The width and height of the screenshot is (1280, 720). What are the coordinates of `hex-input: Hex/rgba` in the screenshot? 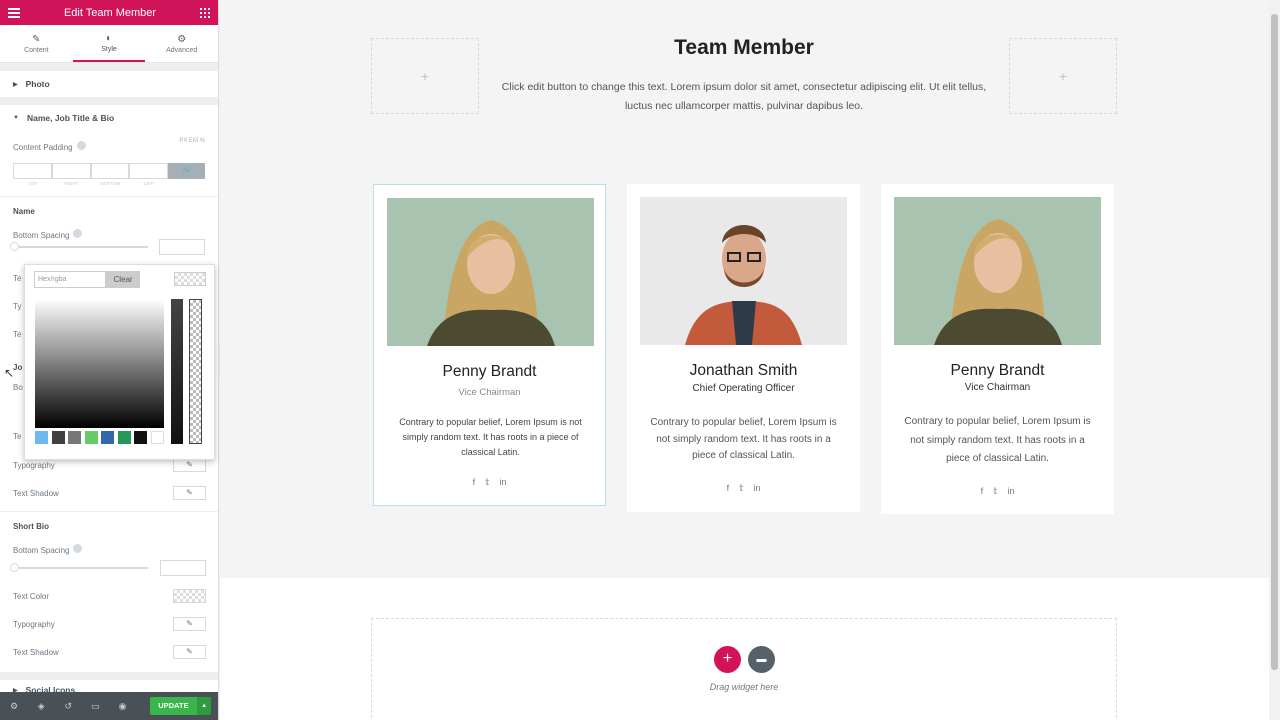 It's located at (70, 279).